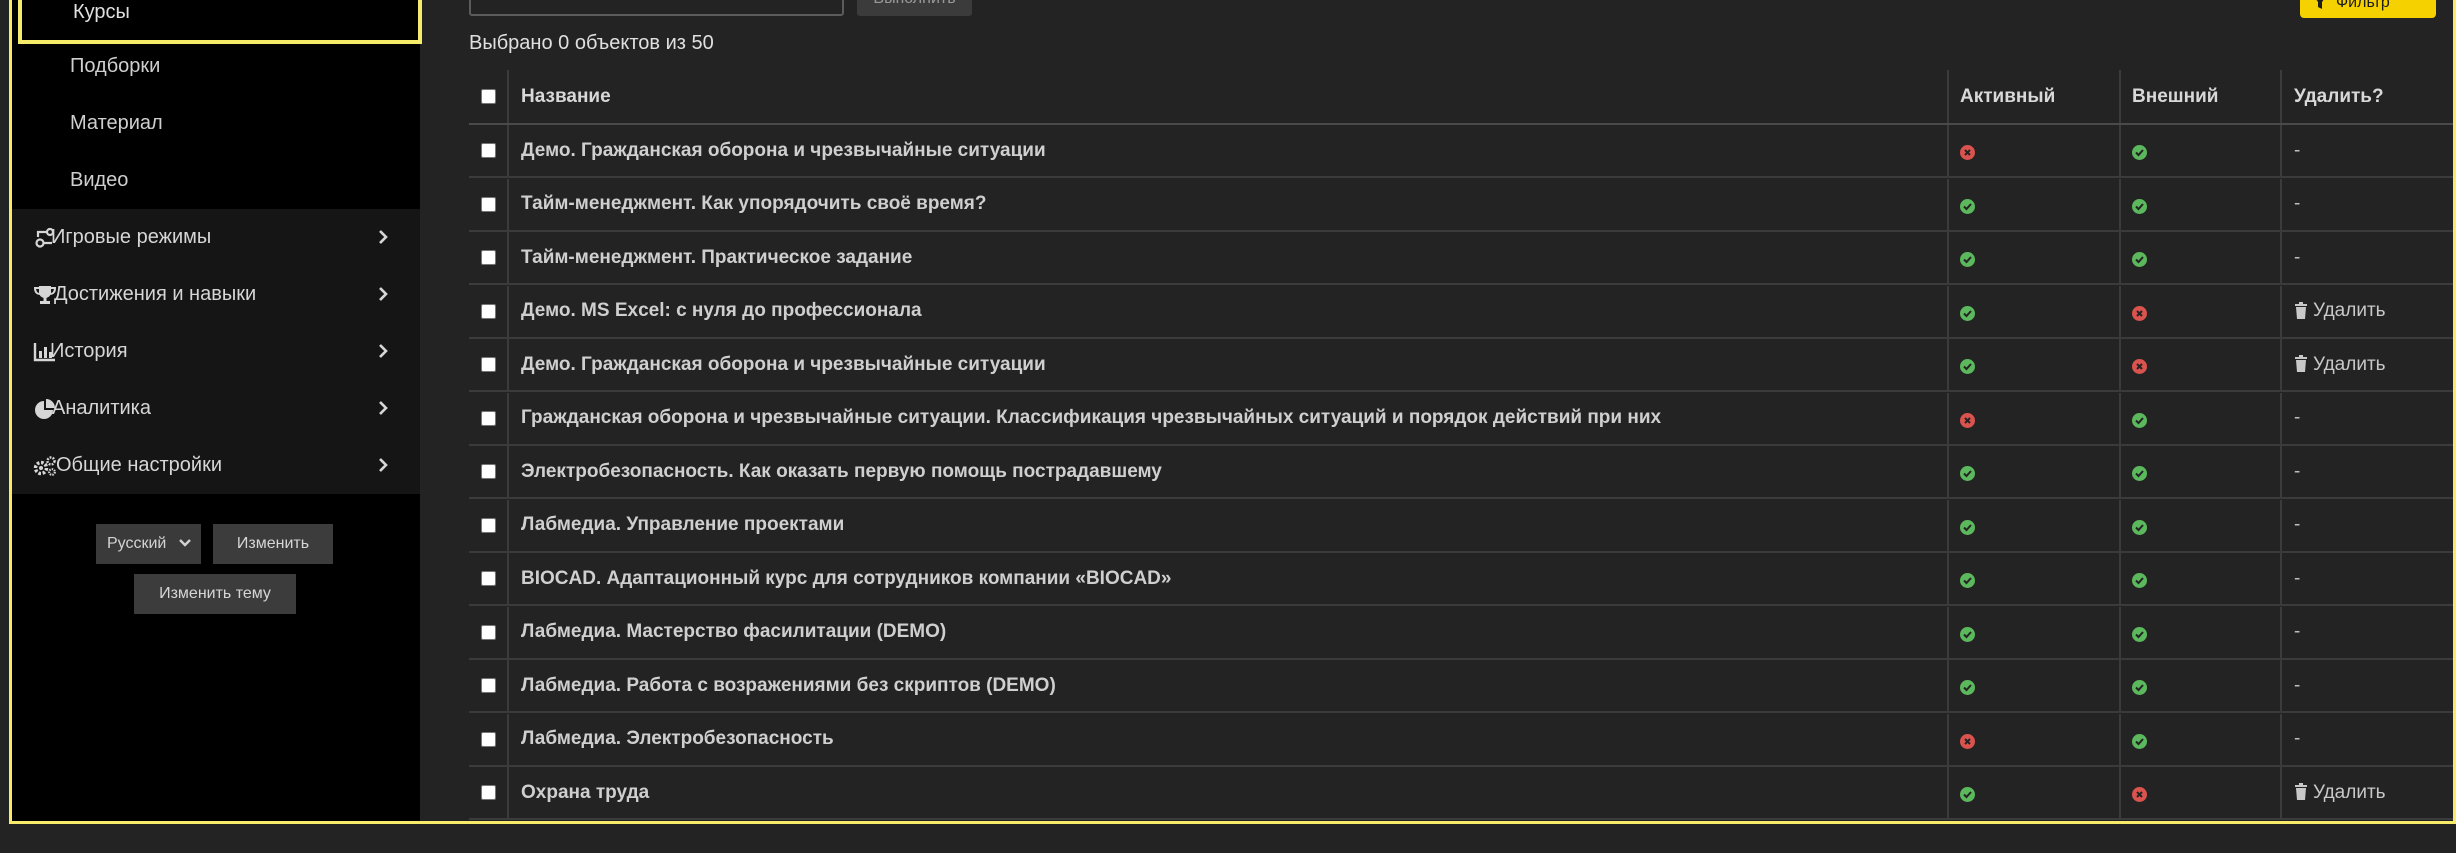  I want to click on sidebar-item-analytics: Аналитика, so click(216, 408).